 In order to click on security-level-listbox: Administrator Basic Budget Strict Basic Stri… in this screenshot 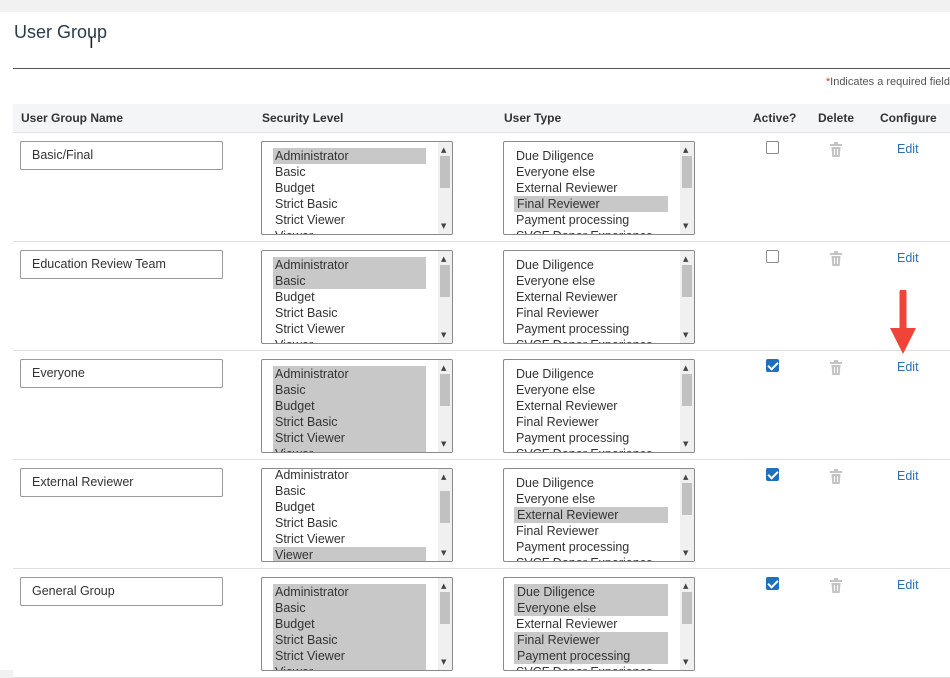, I will do `click(357, 515)`.